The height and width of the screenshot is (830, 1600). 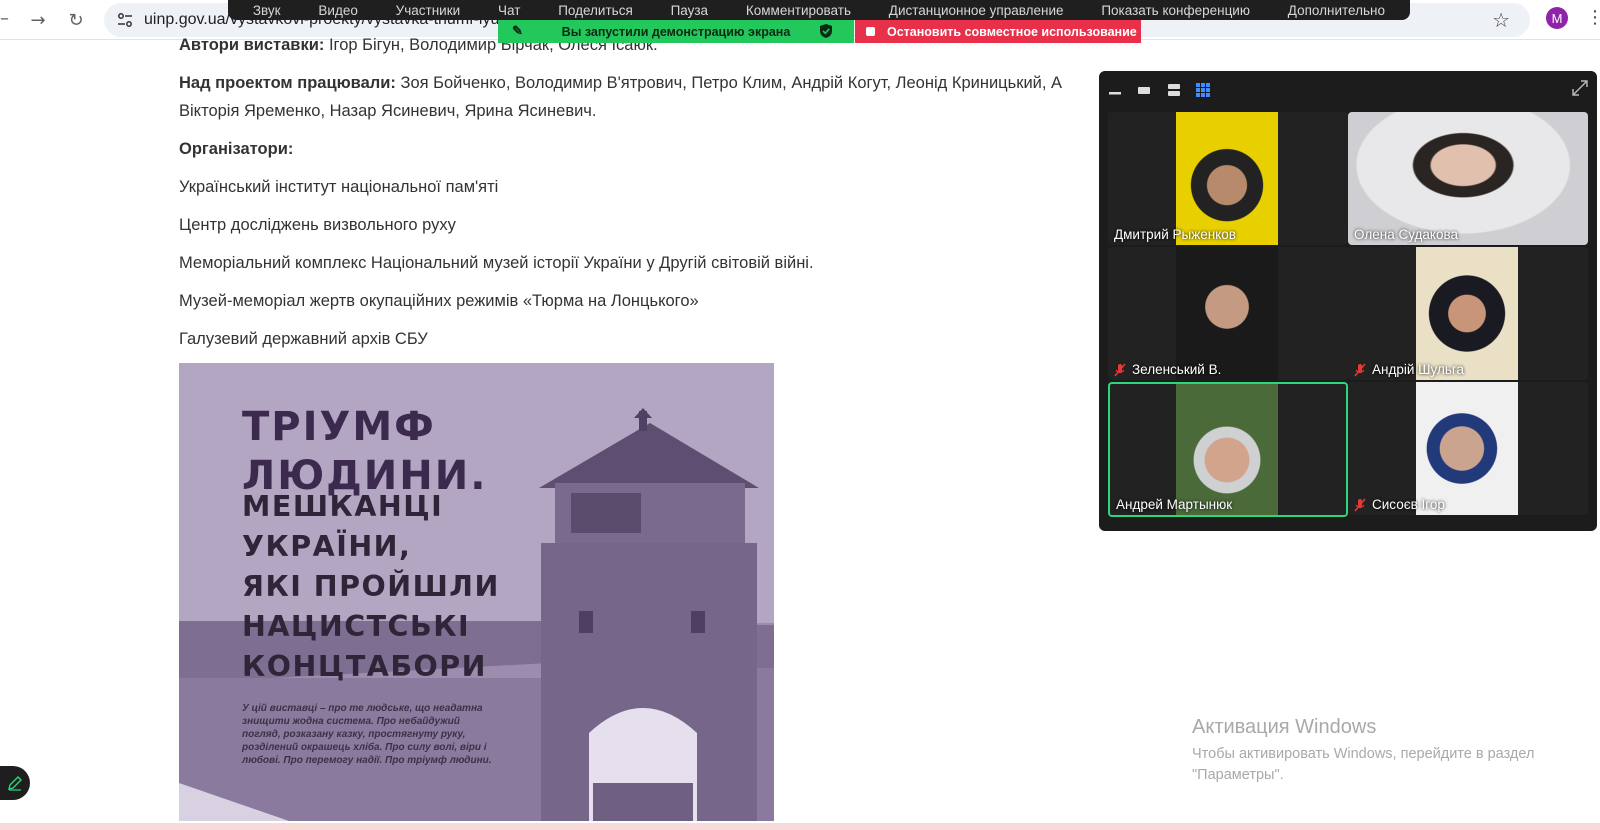 I want to click on poster-subtitle-line: ЯКІ ПРОЙШЛИ, so click(x=371, y=586).